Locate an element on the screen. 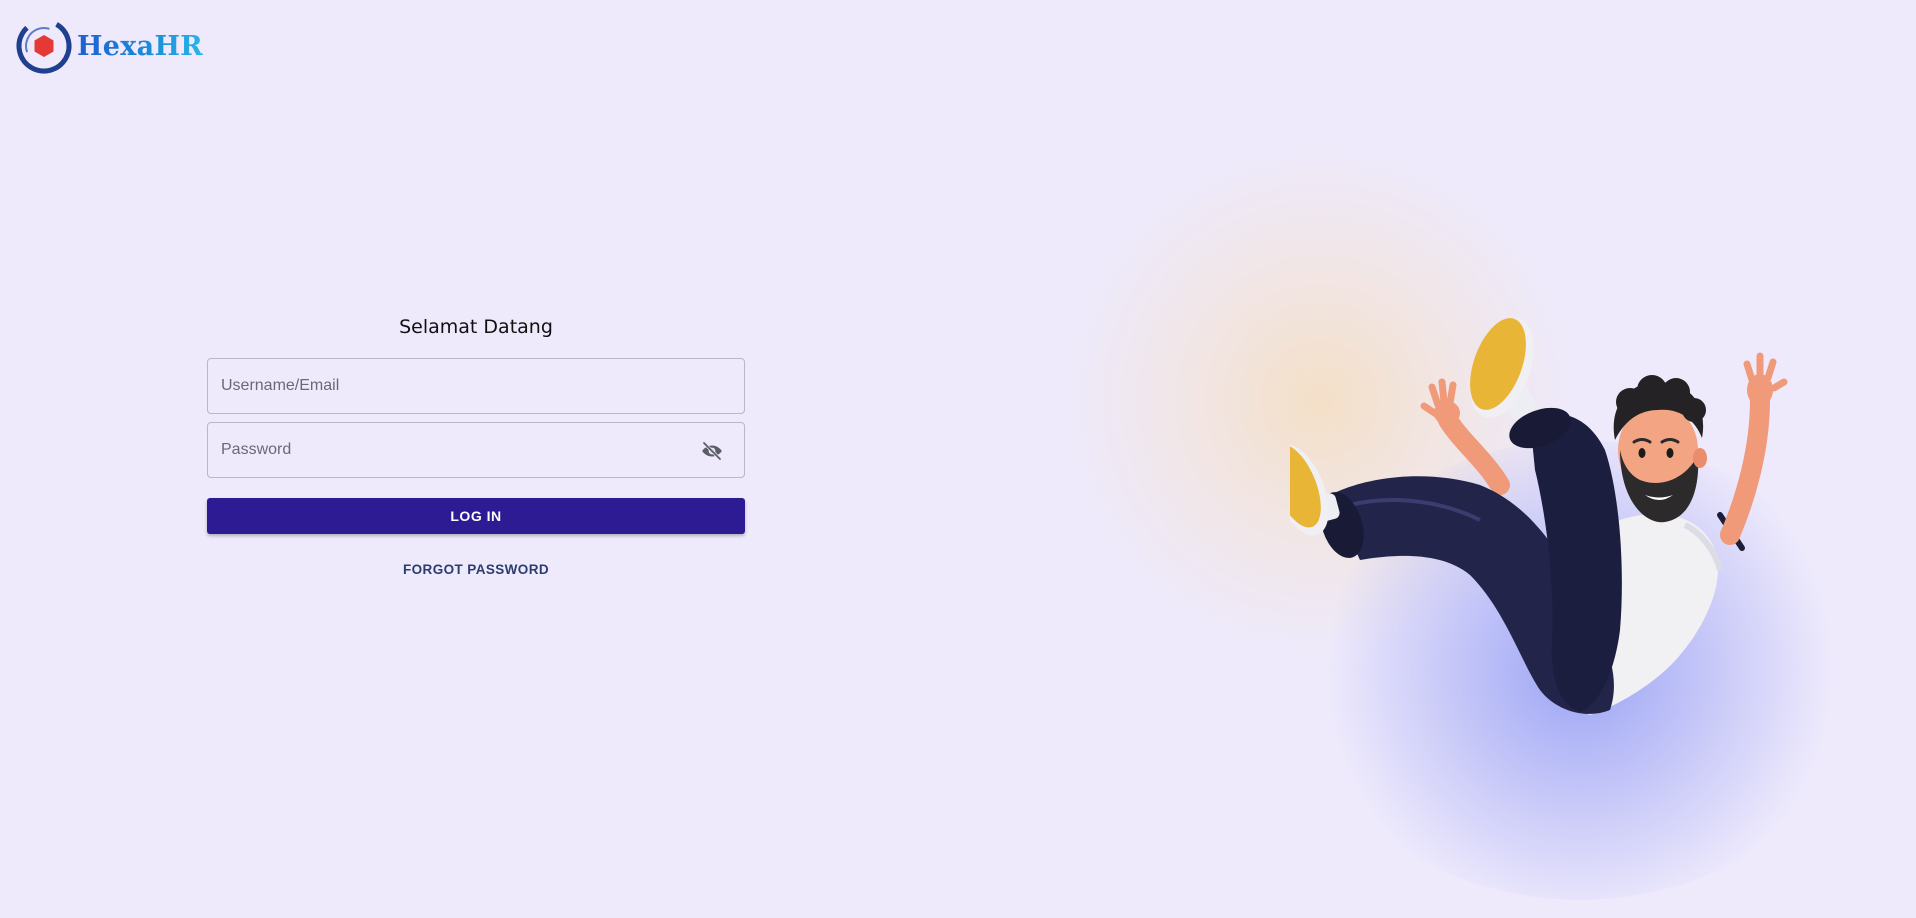 Image resolution: width=1916 pixels, height=918 pixels. login-form: Selamat Datang LOG IN FORGOT PASSWORD is located at coordinates (476, 445).